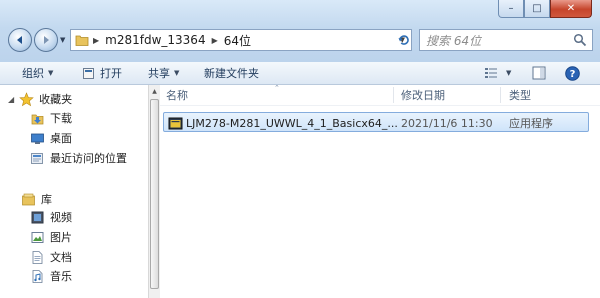 Image resolution: width=600 pixels, height=298 pixels. What do you see at coordinates (61, 237) in the screenshot?
I see `nav-item-label: 图片` at bounding box center [61, 237].